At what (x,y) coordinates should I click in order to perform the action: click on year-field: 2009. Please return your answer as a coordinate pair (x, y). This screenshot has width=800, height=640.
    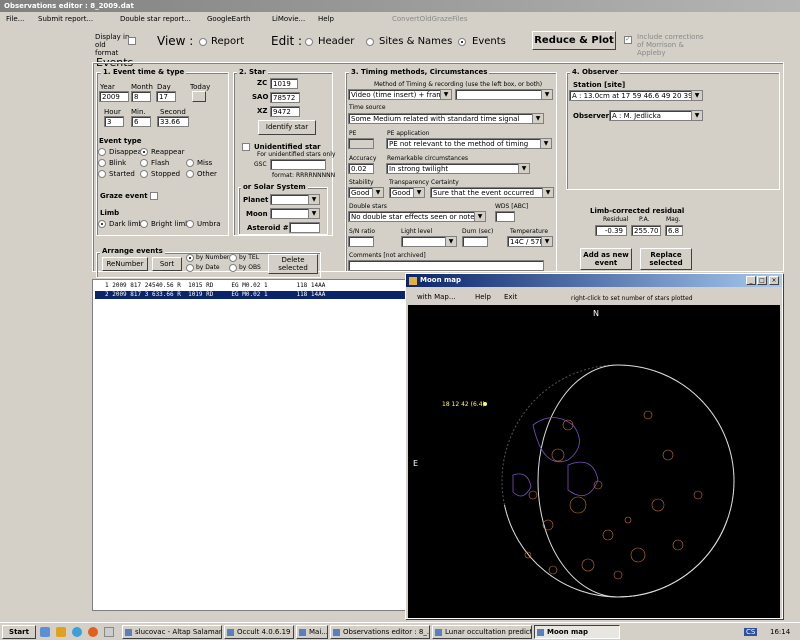
    Looking at the image, I should click on (114, 96).